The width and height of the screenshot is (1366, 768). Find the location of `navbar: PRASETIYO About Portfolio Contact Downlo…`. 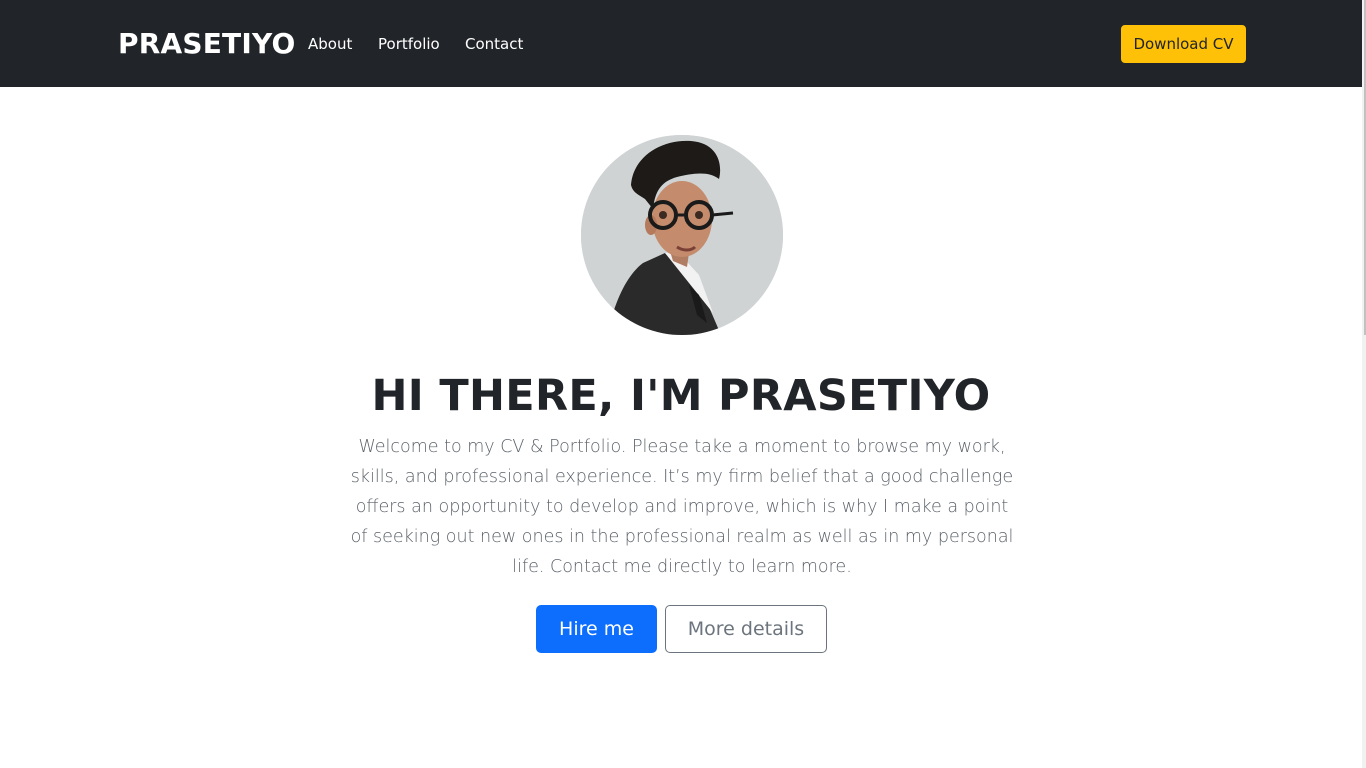

navbar: PRASETIYO About Portfolio Contact Downlo… is located at coordinates (681, 43).